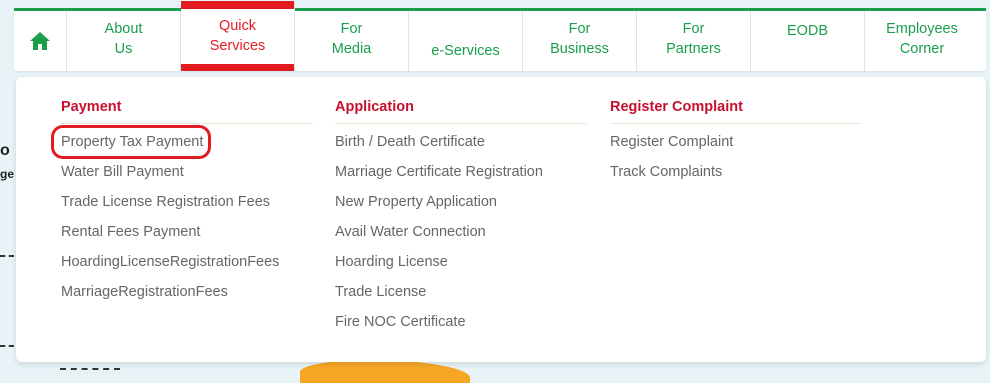 This screenshot has height=383, width=990. Describe the element at coordinates (461, 174) in the screenshot. I see `link-marriage-certificate: Marriage Certificate Registration` at that location.